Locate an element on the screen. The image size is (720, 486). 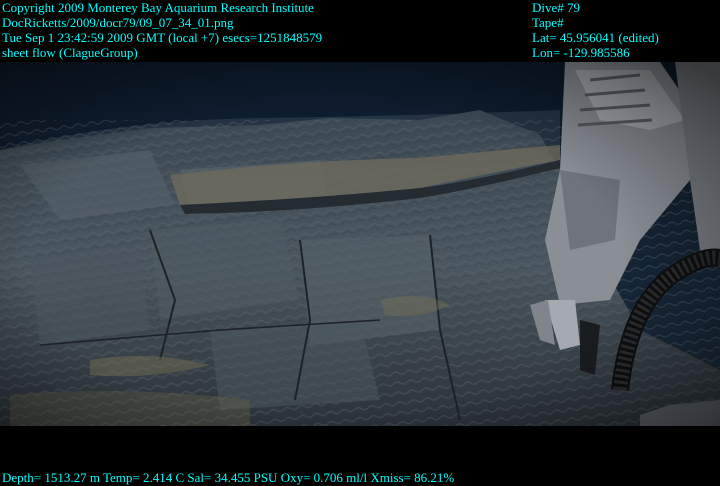
dive-number-text: Dive# 79 is located at coordinates (556, 7).